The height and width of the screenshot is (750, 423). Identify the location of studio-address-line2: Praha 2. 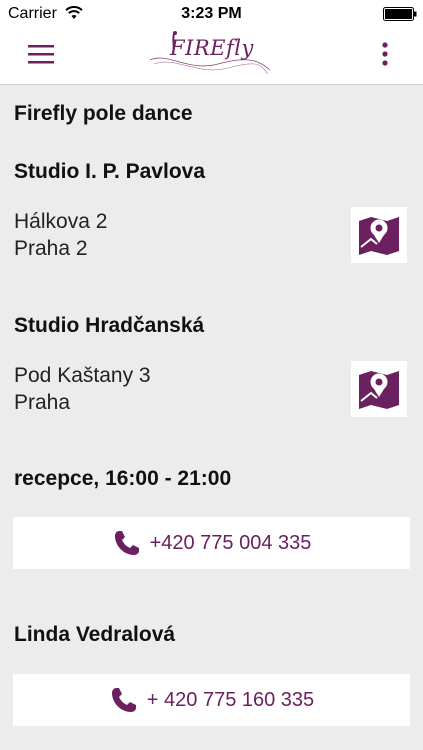
(51, 248).